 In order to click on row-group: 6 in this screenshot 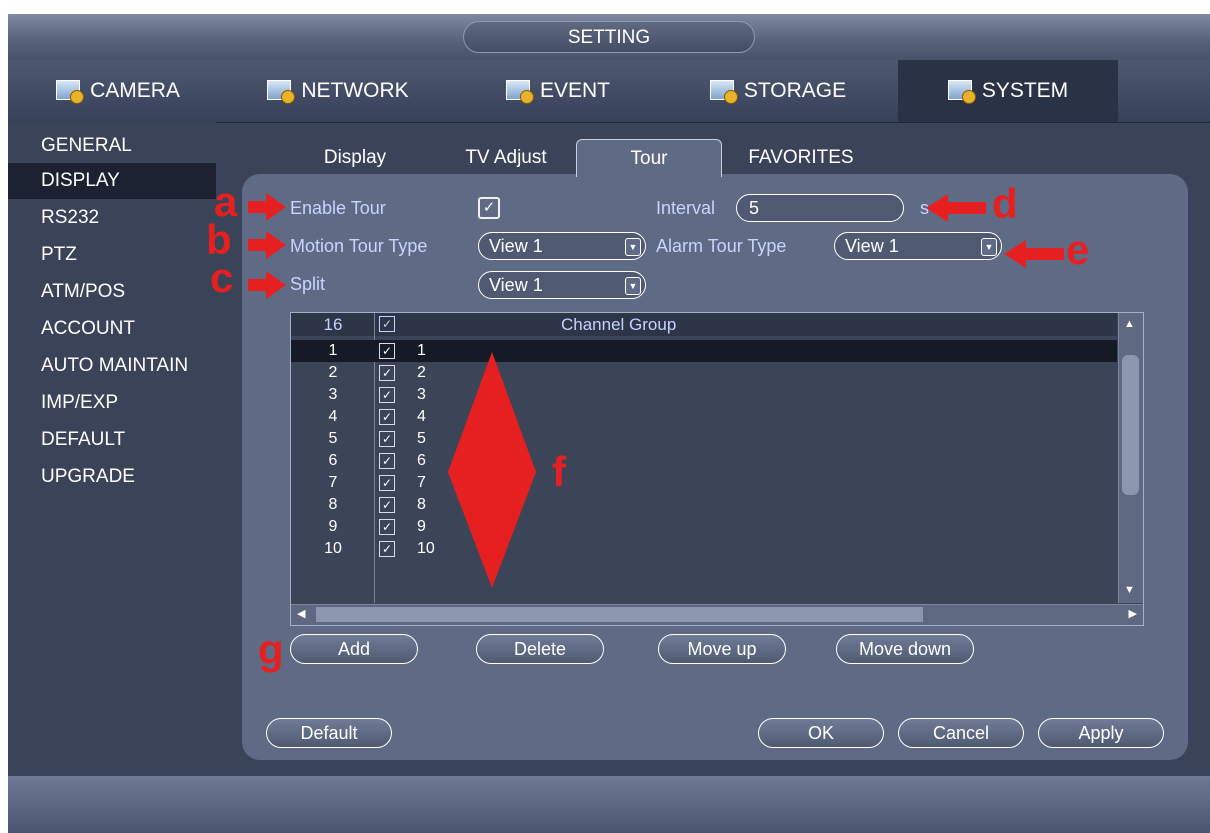, I will do `click(421, 460)`.